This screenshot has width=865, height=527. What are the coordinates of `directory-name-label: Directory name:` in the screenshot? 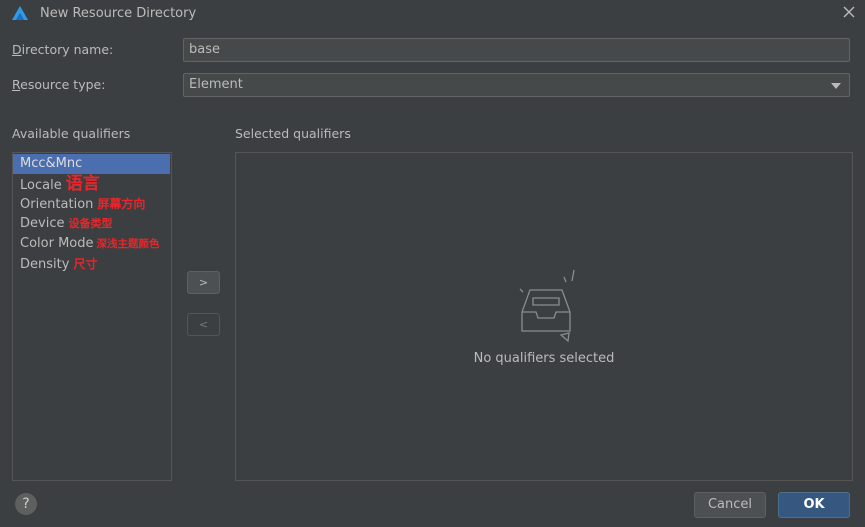 It's located at (63, 49).